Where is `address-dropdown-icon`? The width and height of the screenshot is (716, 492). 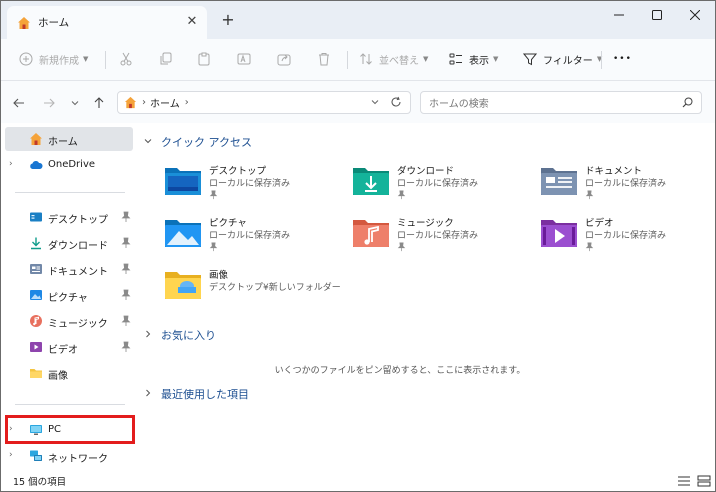 address-dropdown-icon is located at coordinates (375, 103).